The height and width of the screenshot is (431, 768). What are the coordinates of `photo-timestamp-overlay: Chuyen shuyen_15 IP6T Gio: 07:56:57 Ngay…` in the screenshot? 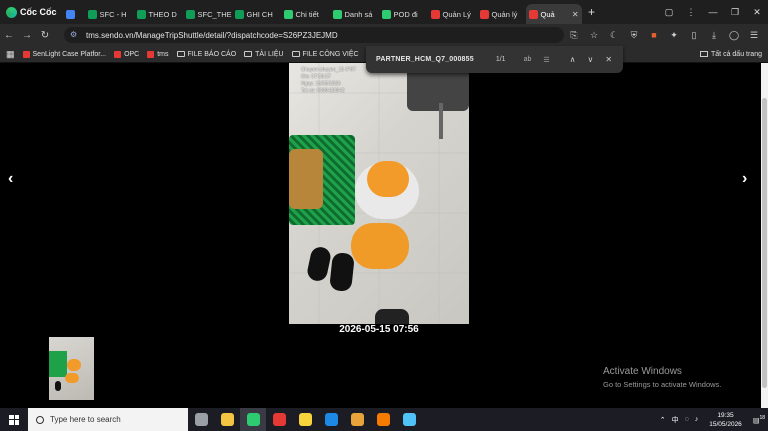 It's located at (328, 81).